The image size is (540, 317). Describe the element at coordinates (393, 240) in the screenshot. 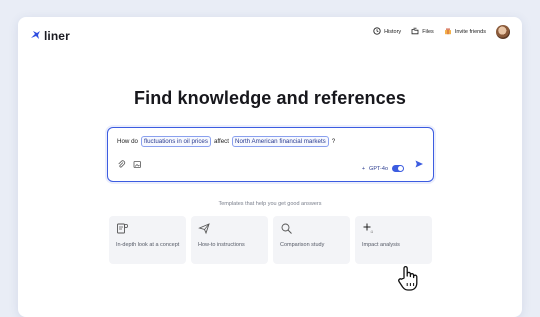

I see `template-card-impact: Impact analysis` at that location.